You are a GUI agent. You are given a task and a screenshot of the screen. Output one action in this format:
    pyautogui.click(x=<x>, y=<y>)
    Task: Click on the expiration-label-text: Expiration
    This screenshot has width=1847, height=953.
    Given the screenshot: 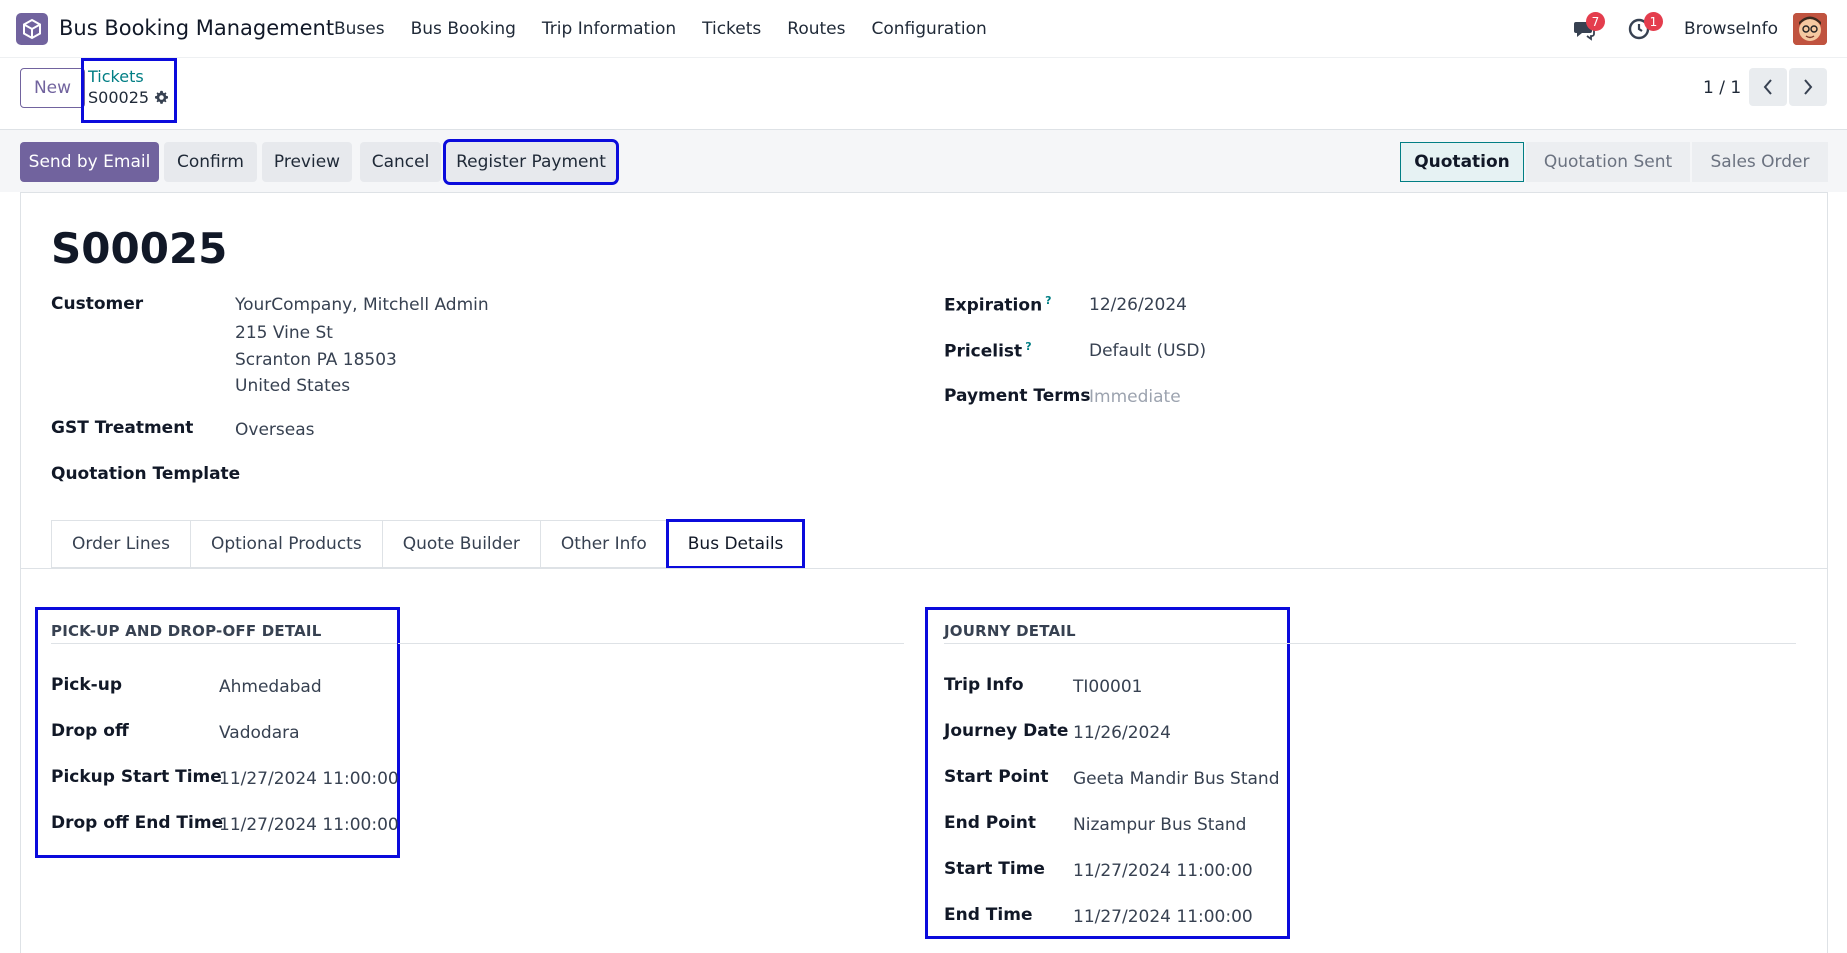 What is the action you would take?
    pyautogui.click(x=993, y=305)
    